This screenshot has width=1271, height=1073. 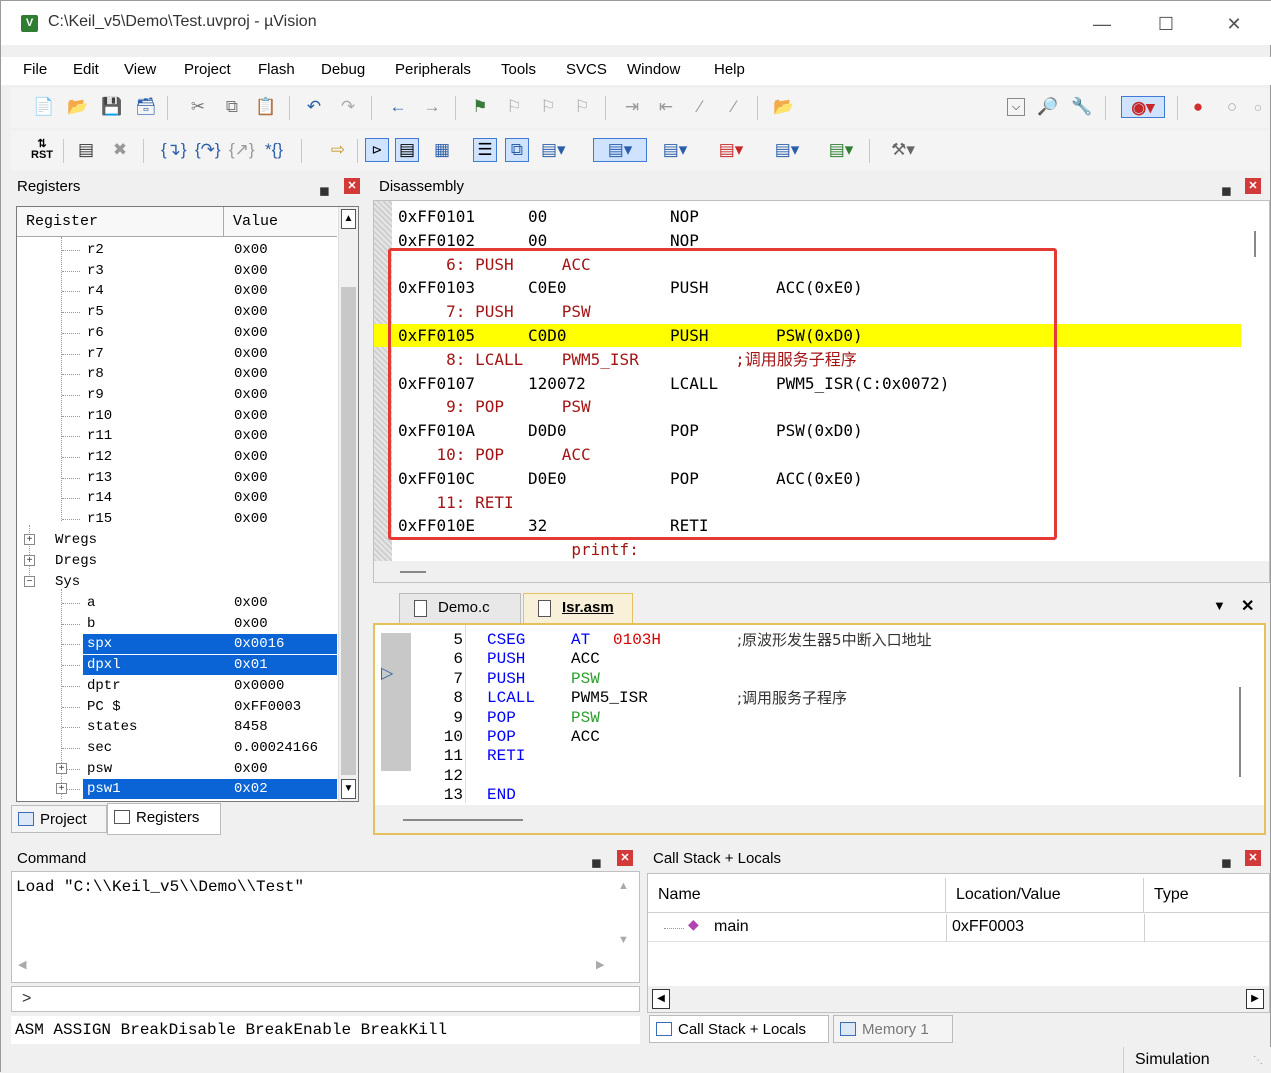 I want to click on scroll-down-icon: ▼, so click(x=348, y=789).